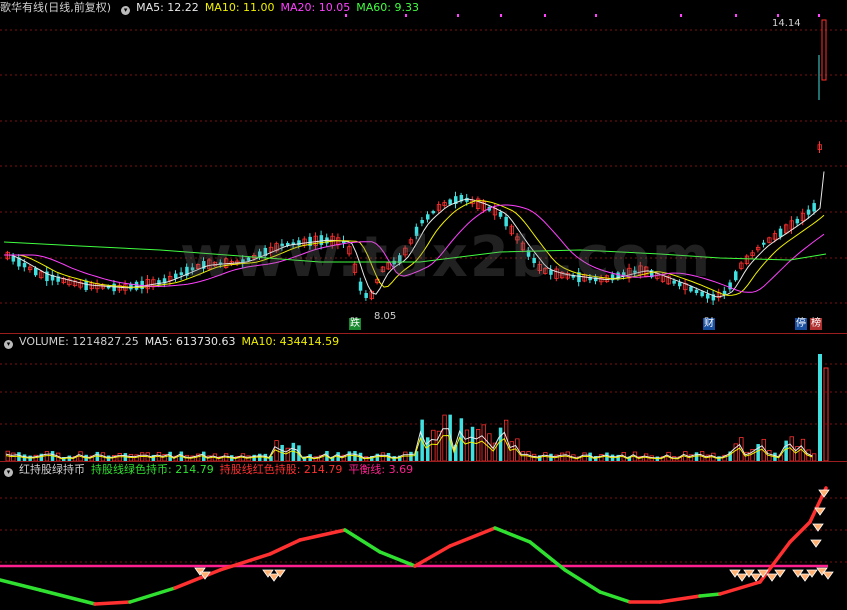 This screenshot has height=610, width=847. Describe the element at coordinates (56, 7) in the screenshot. I see `stock-name: 歌华有线(日线,前复权)` at that location.